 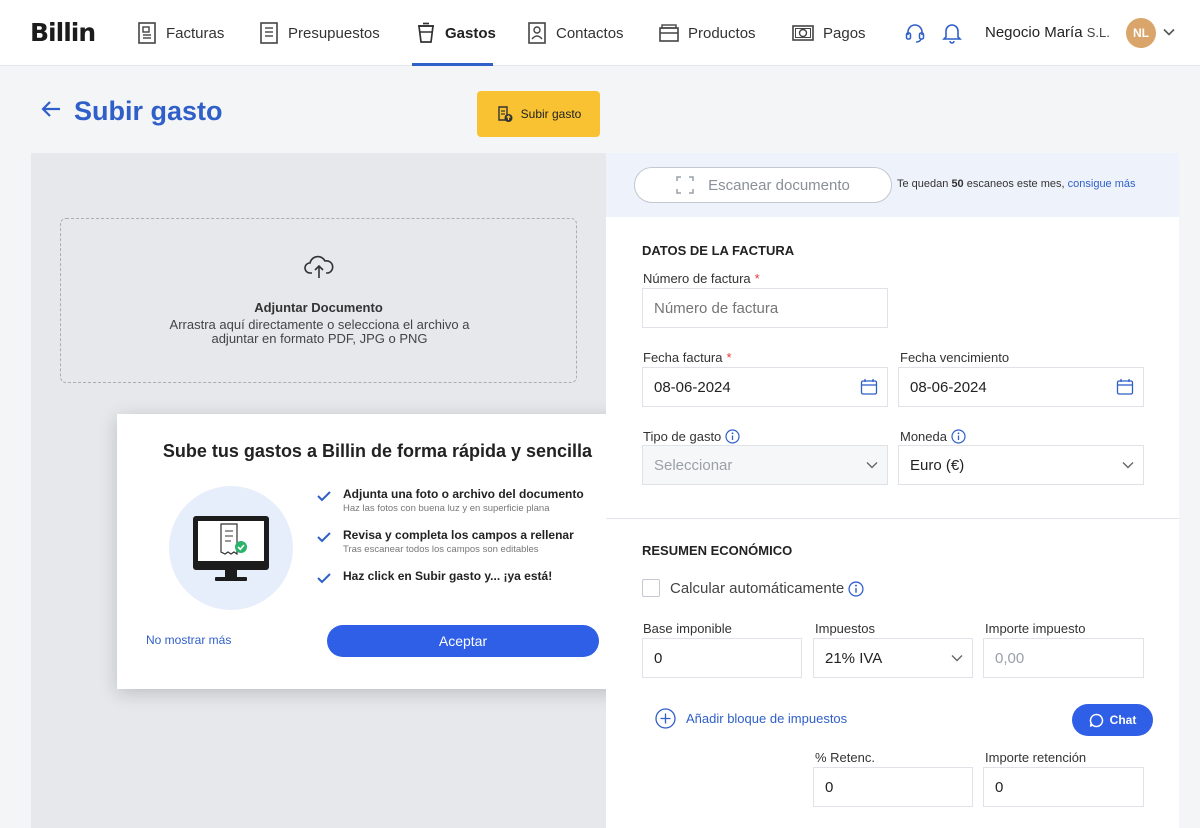 I want to click on accept-button: Aceptar, so click(x=463, y=641).